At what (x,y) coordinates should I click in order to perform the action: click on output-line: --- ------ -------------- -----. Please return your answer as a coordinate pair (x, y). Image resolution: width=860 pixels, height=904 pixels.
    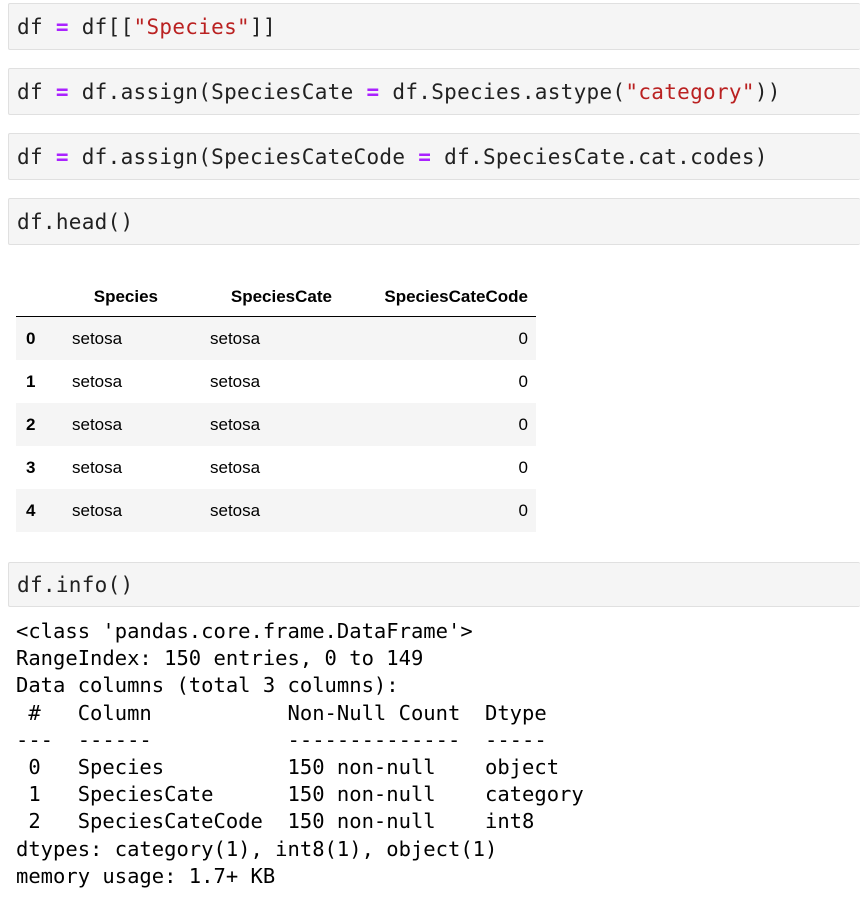
    Looking at the image, I should click on (300, 739).